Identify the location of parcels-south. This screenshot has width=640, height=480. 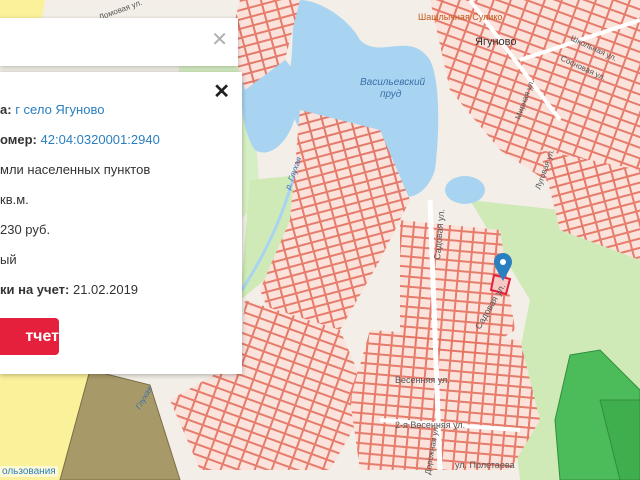
(445, 400).